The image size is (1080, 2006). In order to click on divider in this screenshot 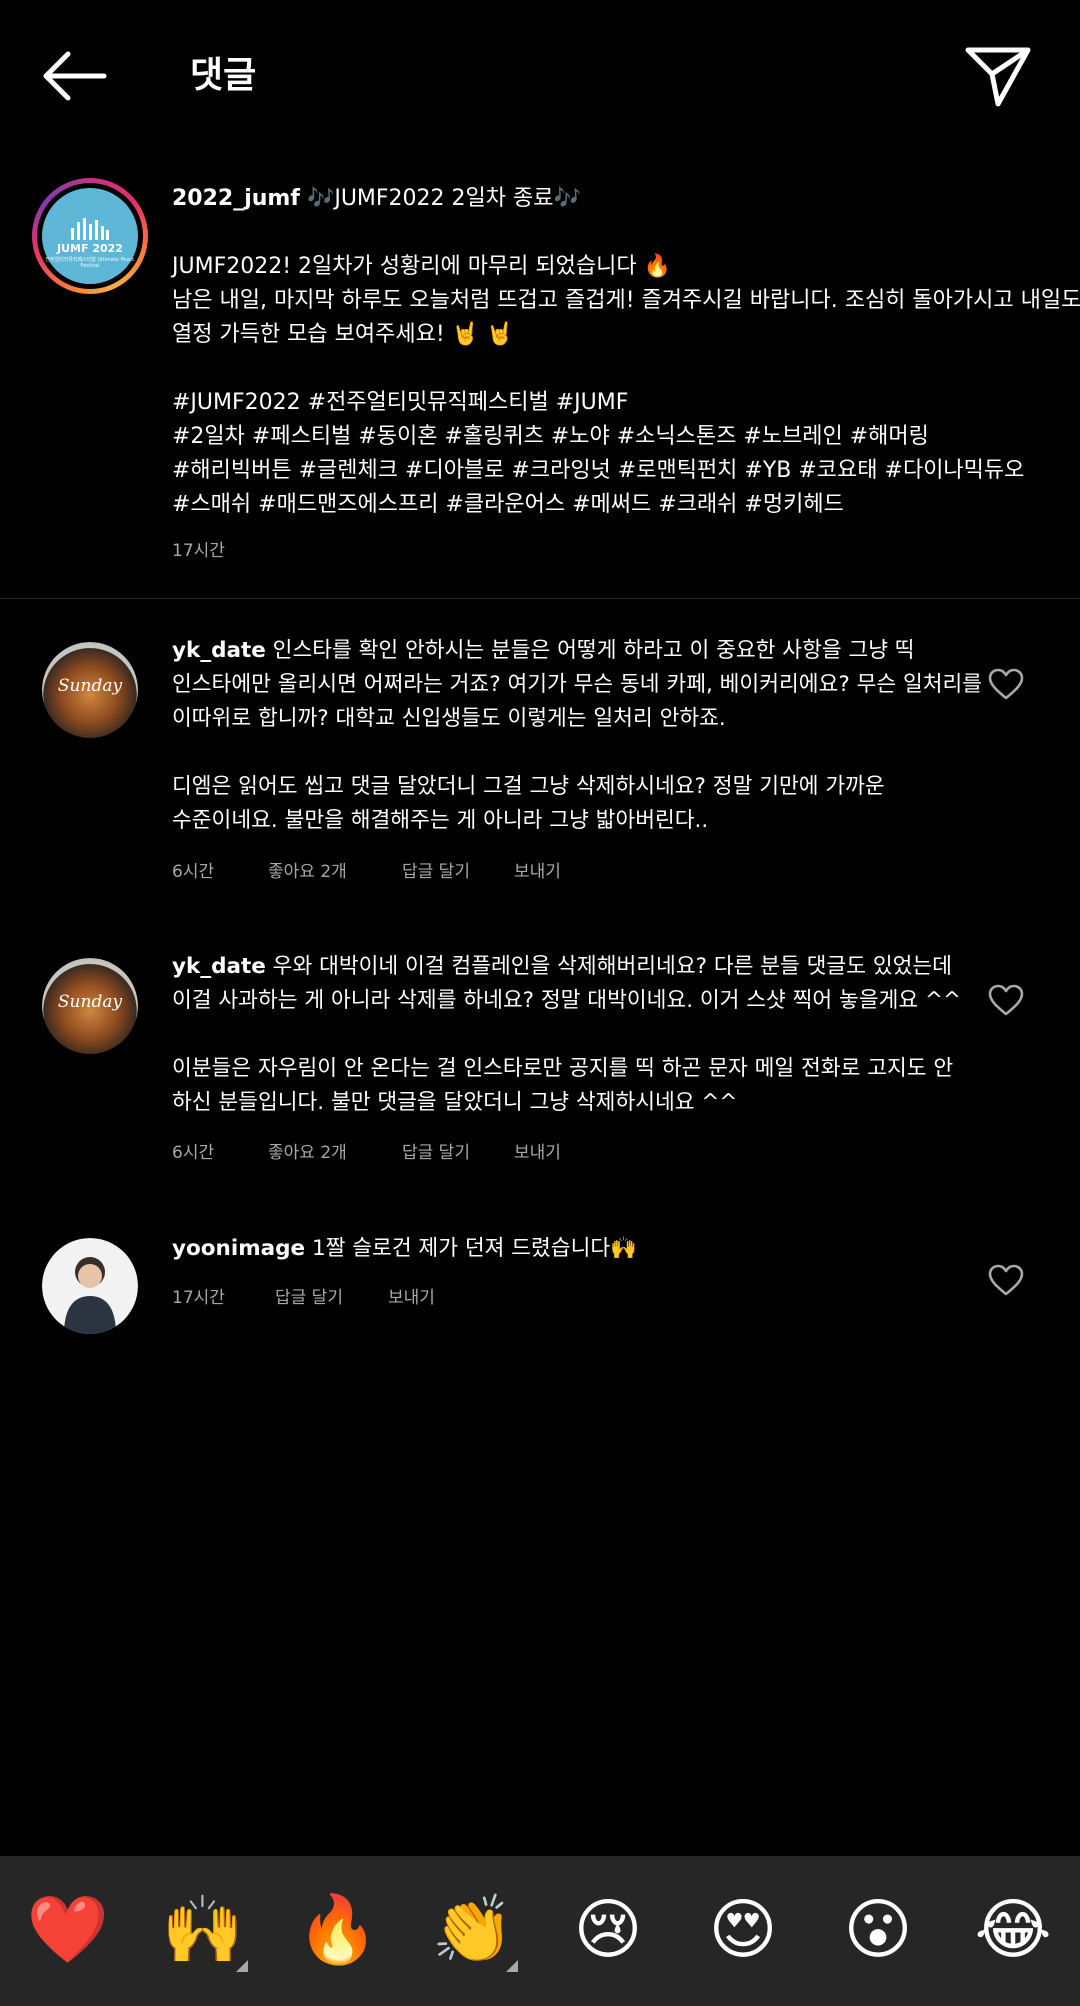, I will do `click(540, 598)`.